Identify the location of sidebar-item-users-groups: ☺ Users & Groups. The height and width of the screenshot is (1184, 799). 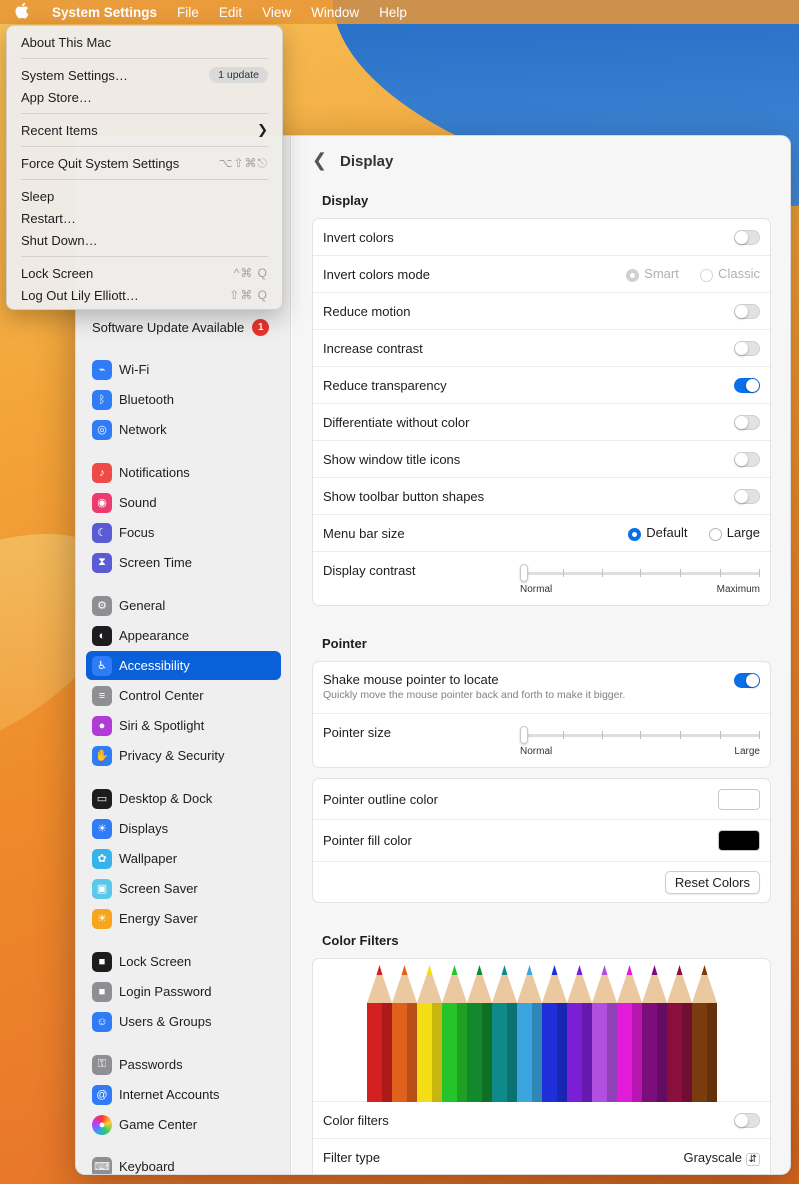
(183, 1021).